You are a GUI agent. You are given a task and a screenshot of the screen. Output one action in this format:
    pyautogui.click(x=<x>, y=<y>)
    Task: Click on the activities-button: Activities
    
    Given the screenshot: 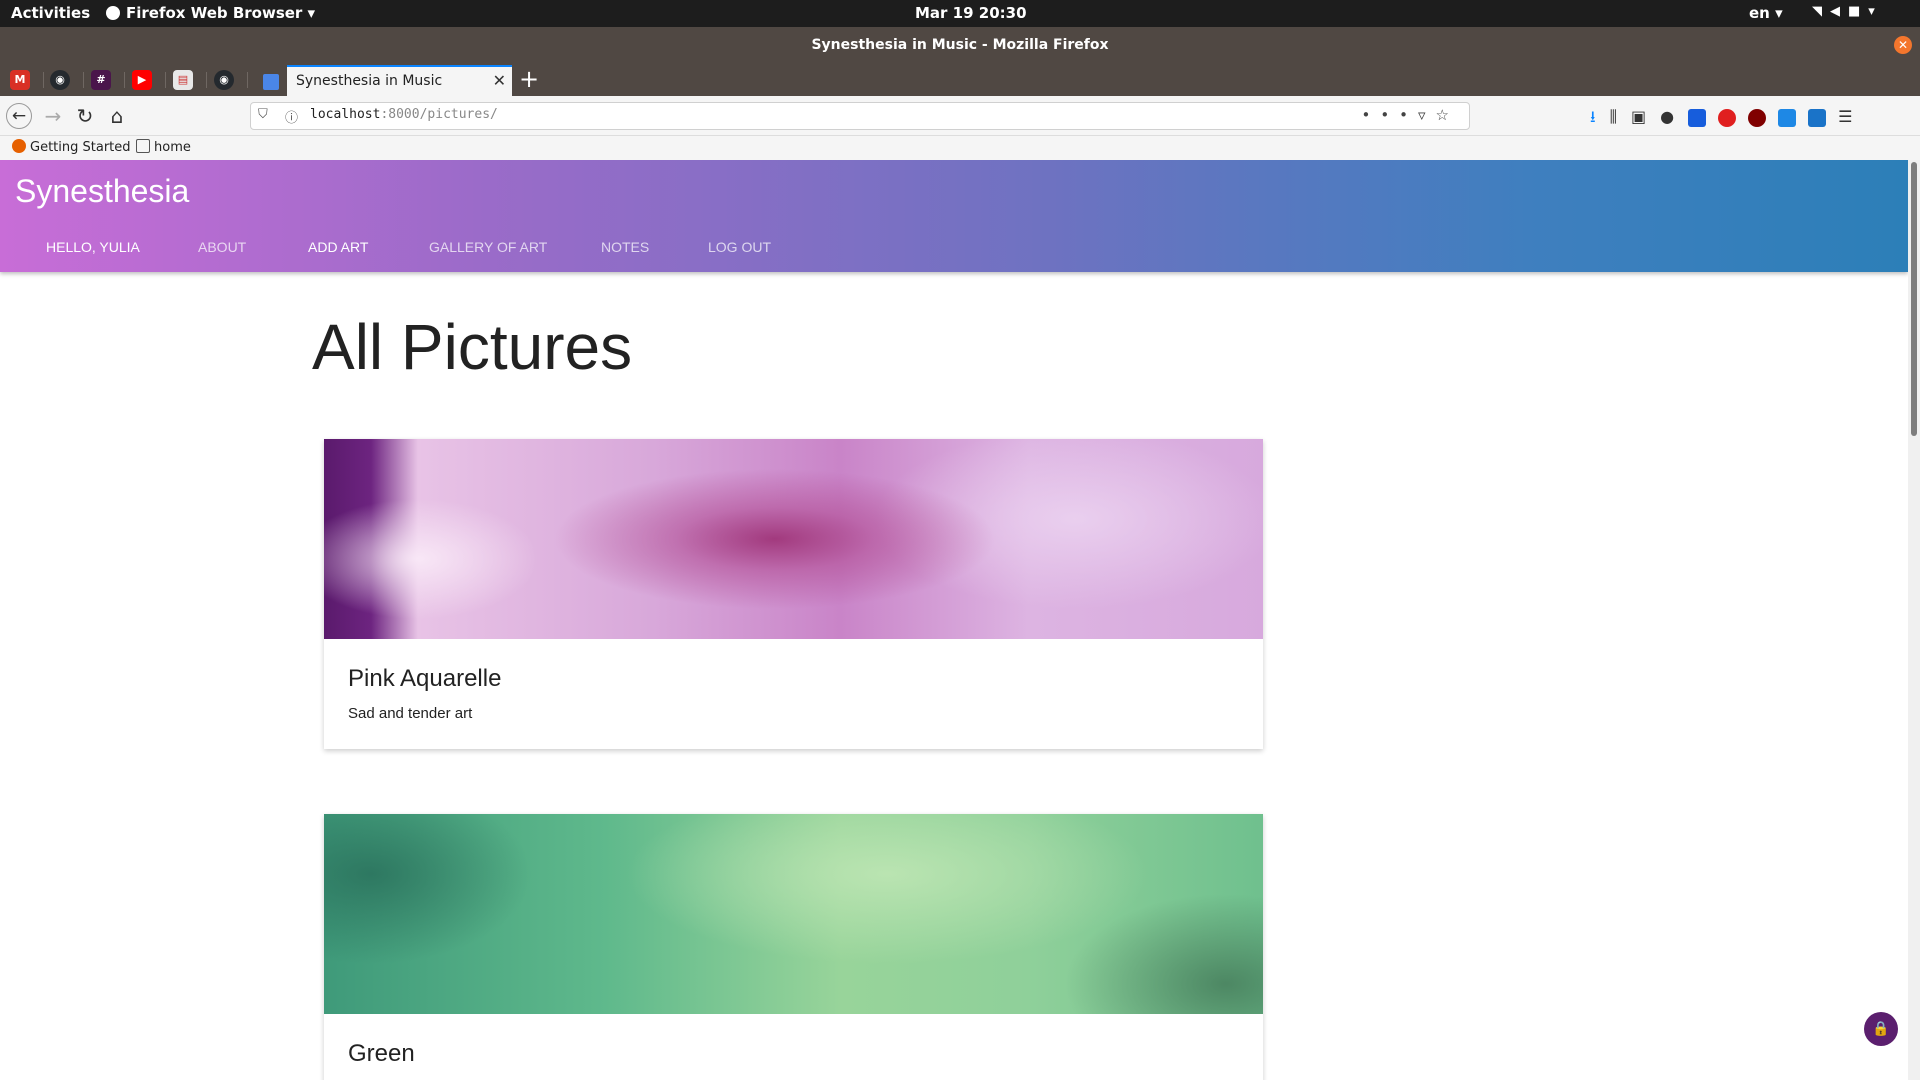 What is the action you would take?
    pyautogui.click(x=50, y=13)
    